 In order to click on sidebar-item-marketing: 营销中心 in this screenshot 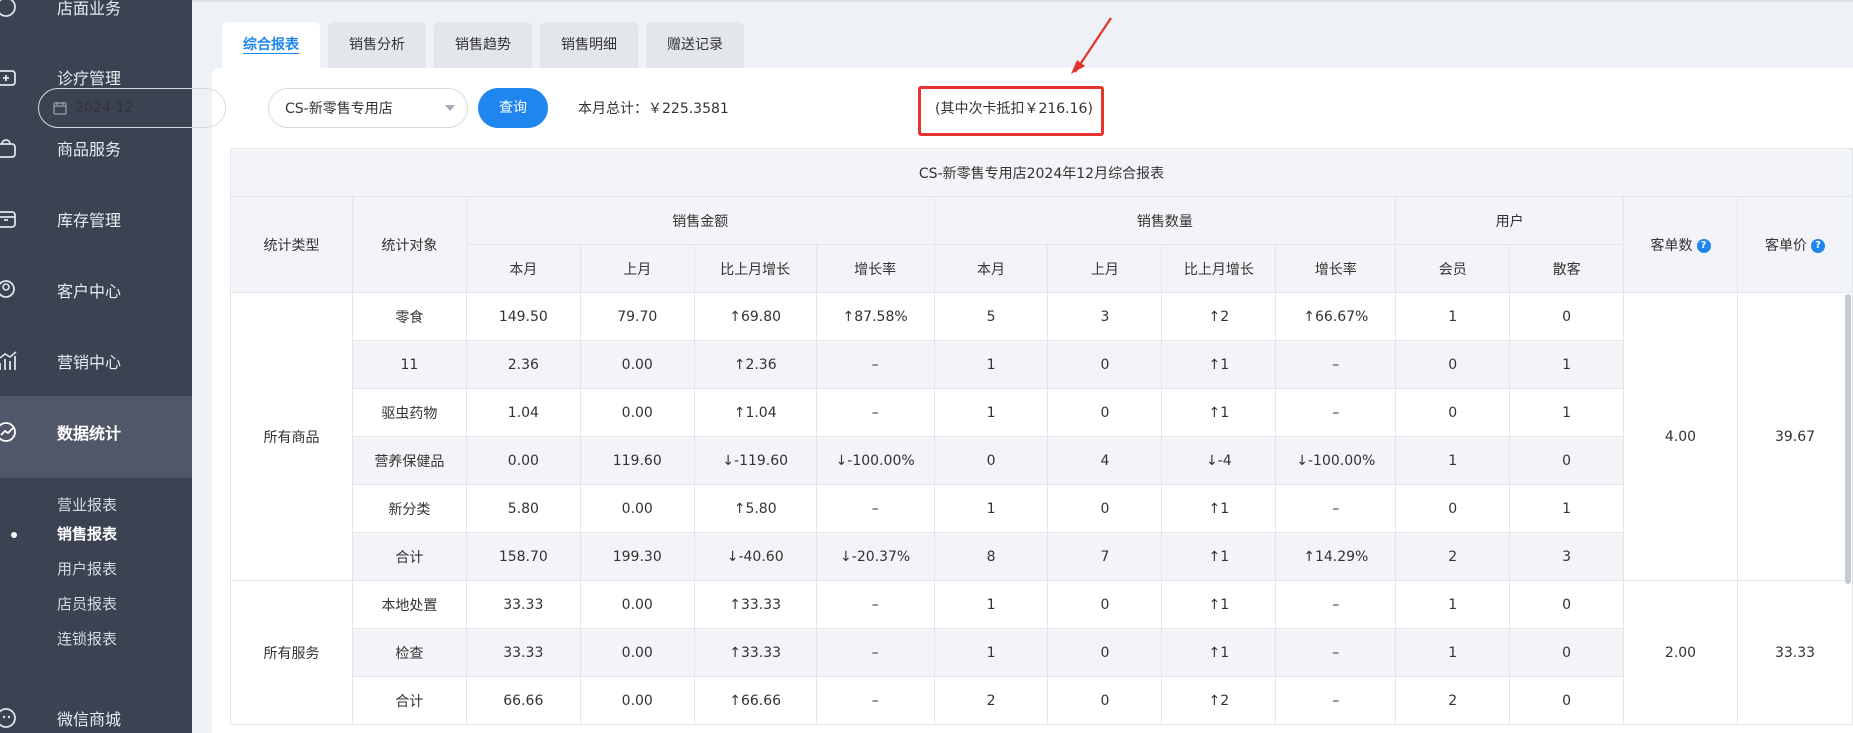, I will do `click(96, 361)`.